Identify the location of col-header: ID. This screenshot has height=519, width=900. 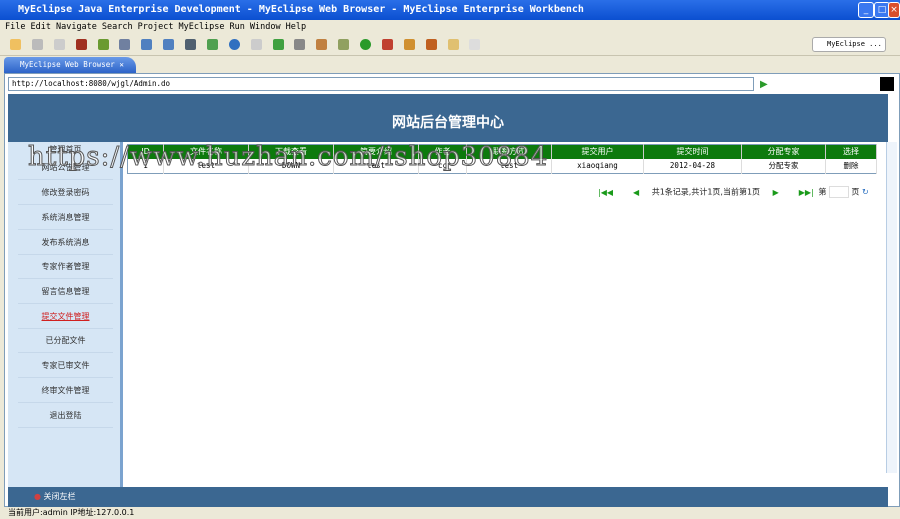
(145, 151).